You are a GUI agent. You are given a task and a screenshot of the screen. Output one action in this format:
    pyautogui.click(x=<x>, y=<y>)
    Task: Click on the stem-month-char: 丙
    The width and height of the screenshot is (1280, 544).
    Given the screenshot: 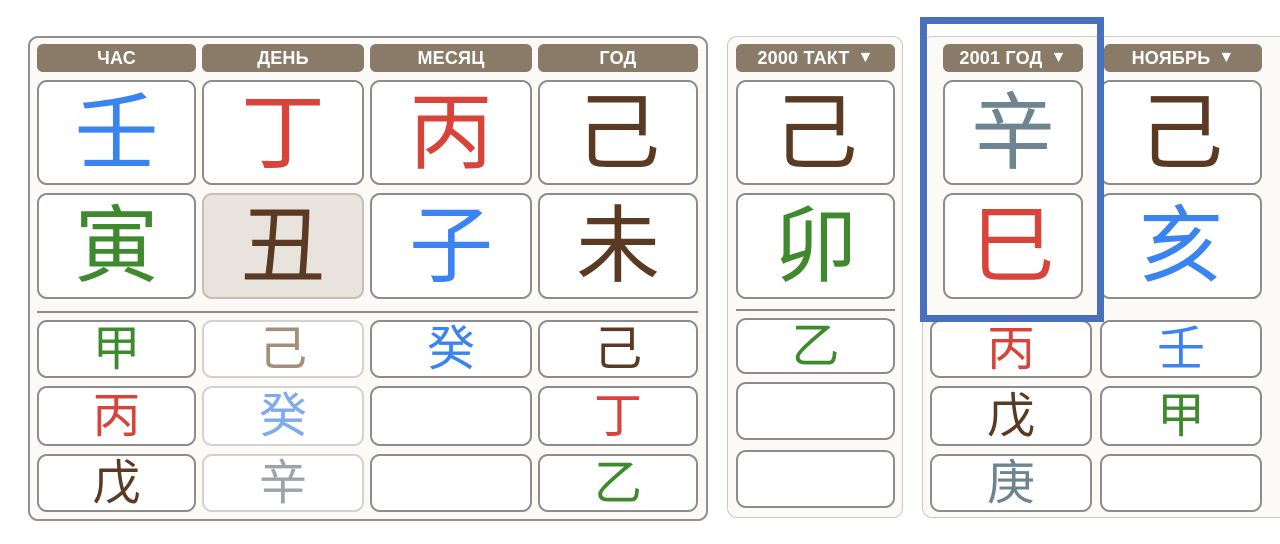 What is the action you would take?
    pyautogui.click(x=450, y=132)
    